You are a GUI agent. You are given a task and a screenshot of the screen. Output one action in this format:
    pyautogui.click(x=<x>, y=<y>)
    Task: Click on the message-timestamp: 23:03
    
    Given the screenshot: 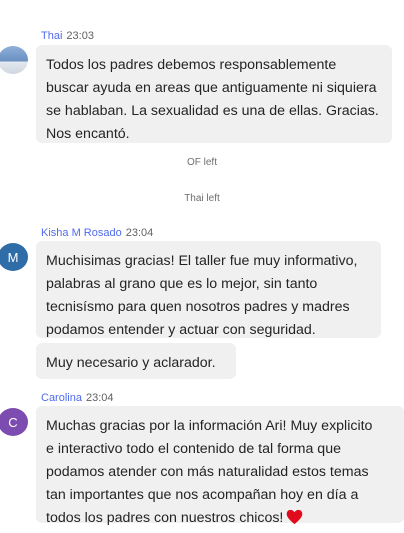 What is the action you would take?
    pyautogui.click(x=80, y=36)
    